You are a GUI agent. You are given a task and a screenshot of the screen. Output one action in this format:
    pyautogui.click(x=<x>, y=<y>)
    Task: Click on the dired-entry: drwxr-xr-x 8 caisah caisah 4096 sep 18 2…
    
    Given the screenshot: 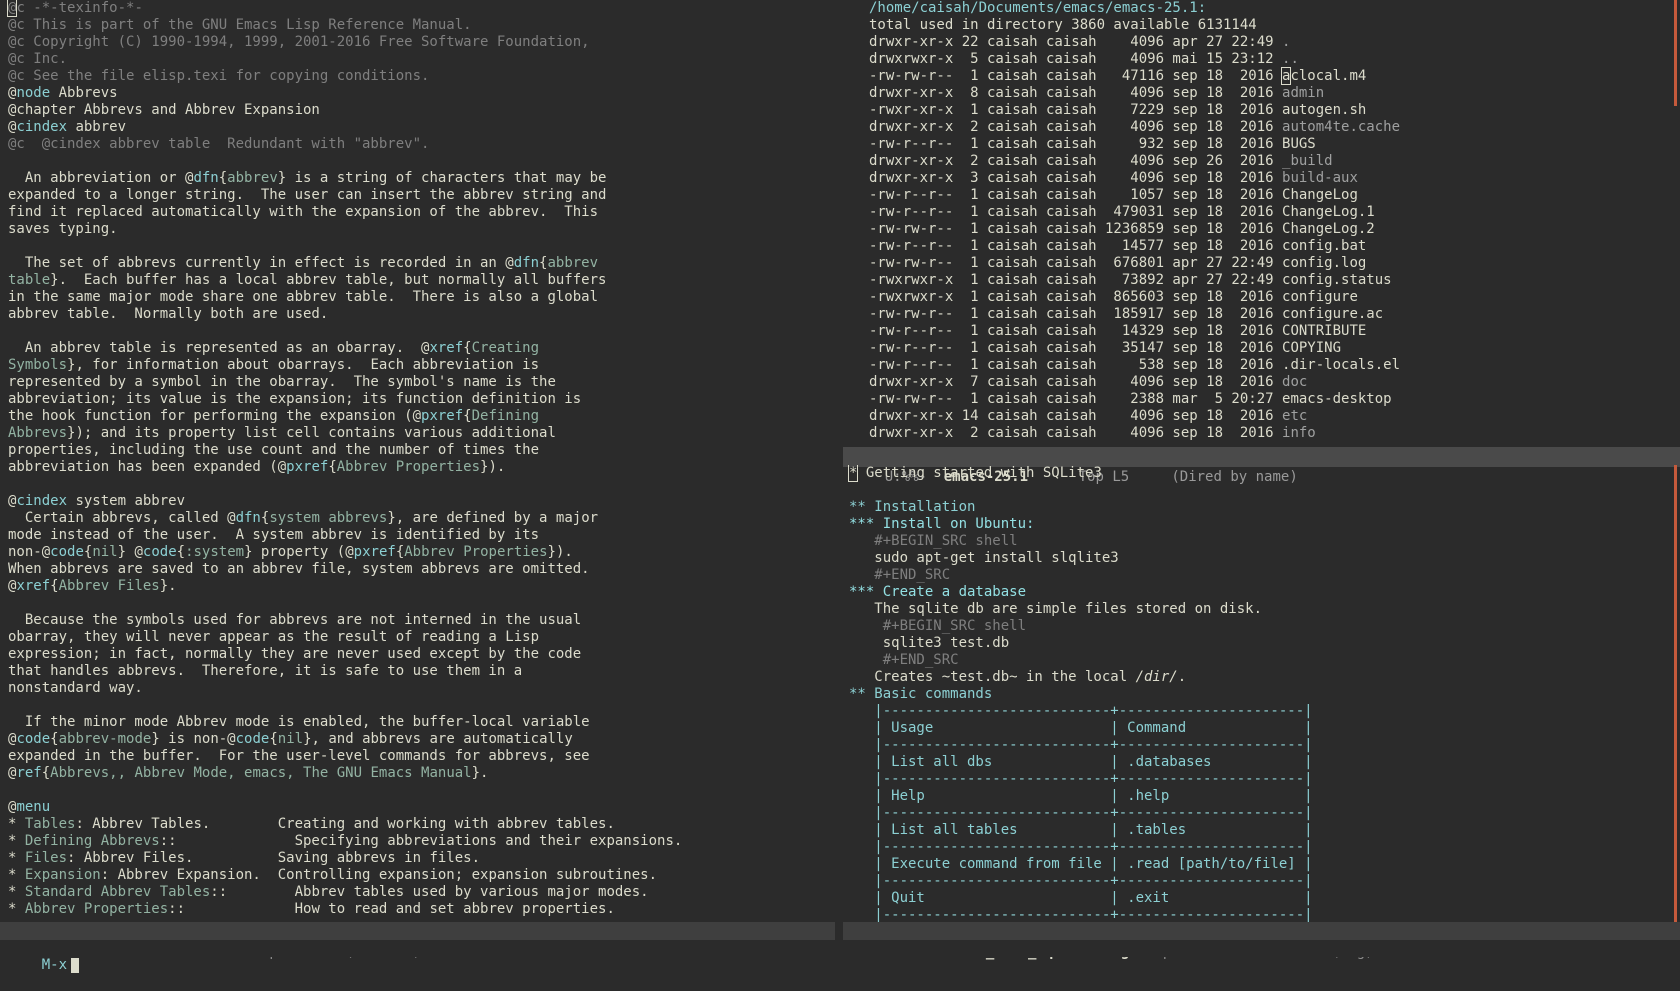 What is the action you would take?
    pyautogui.click(x=1274, y=93)
    